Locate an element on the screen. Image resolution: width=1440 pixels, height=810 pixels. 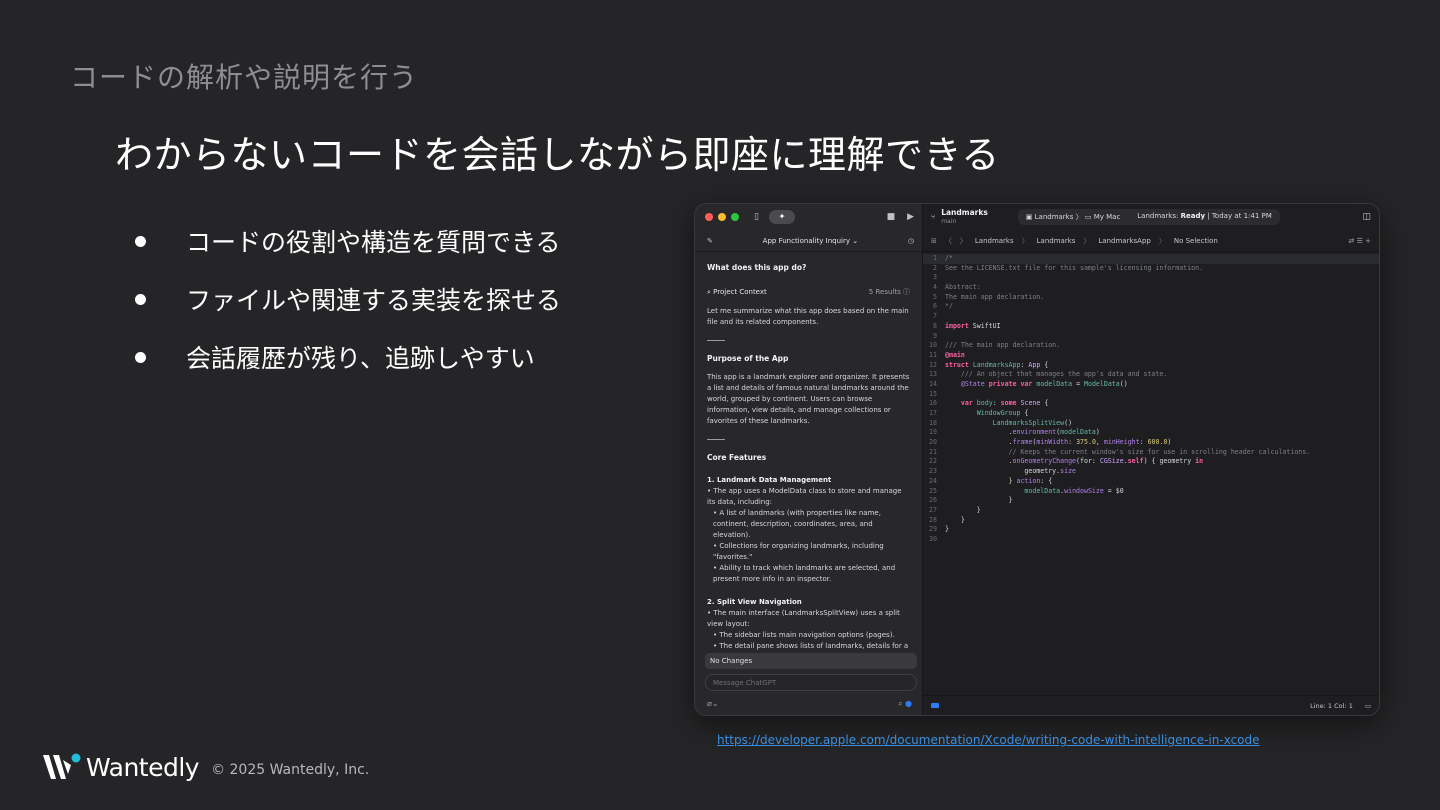
send-icon: ● is located at coordinates (908, 703).